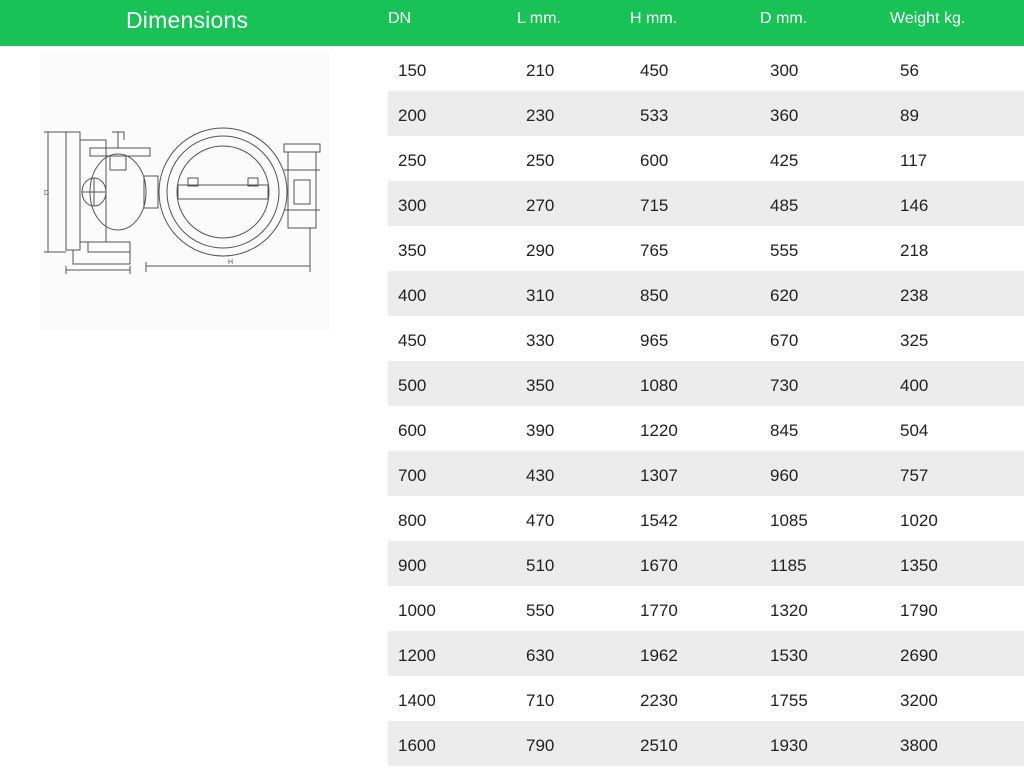 The height and width of the screenshot is (776, 1024). Describe the element at coordinates (540, 610) in the screenshot. I see `cell-l: 550` at that location.